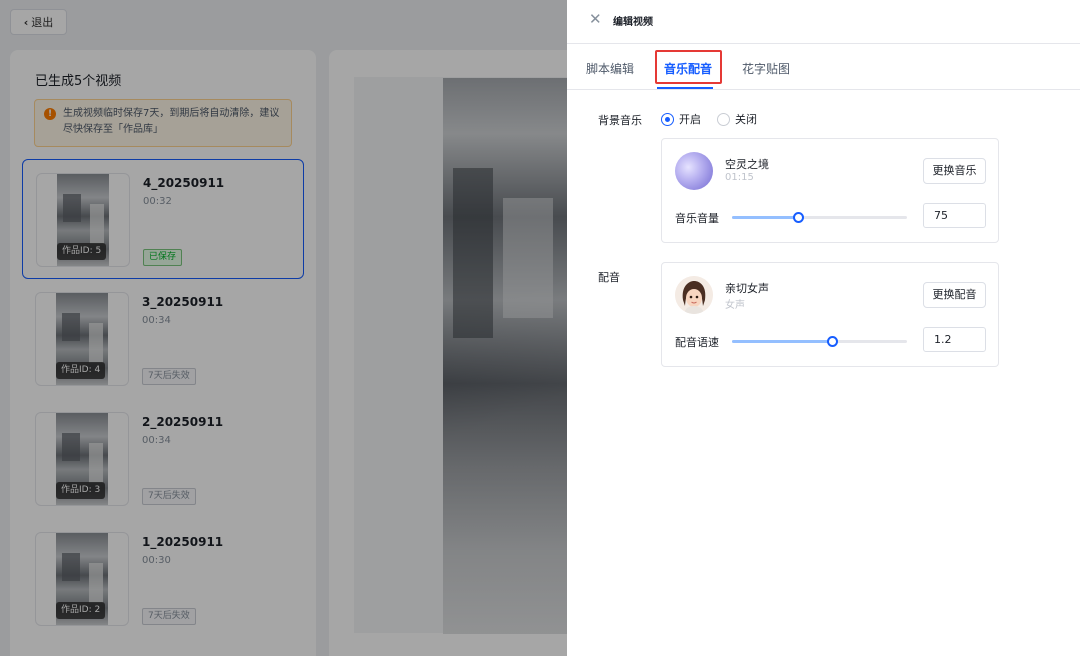 This screenshot has width=1080, height=656. I want to click on voice-name: 亲切女声, so click(747, 288).